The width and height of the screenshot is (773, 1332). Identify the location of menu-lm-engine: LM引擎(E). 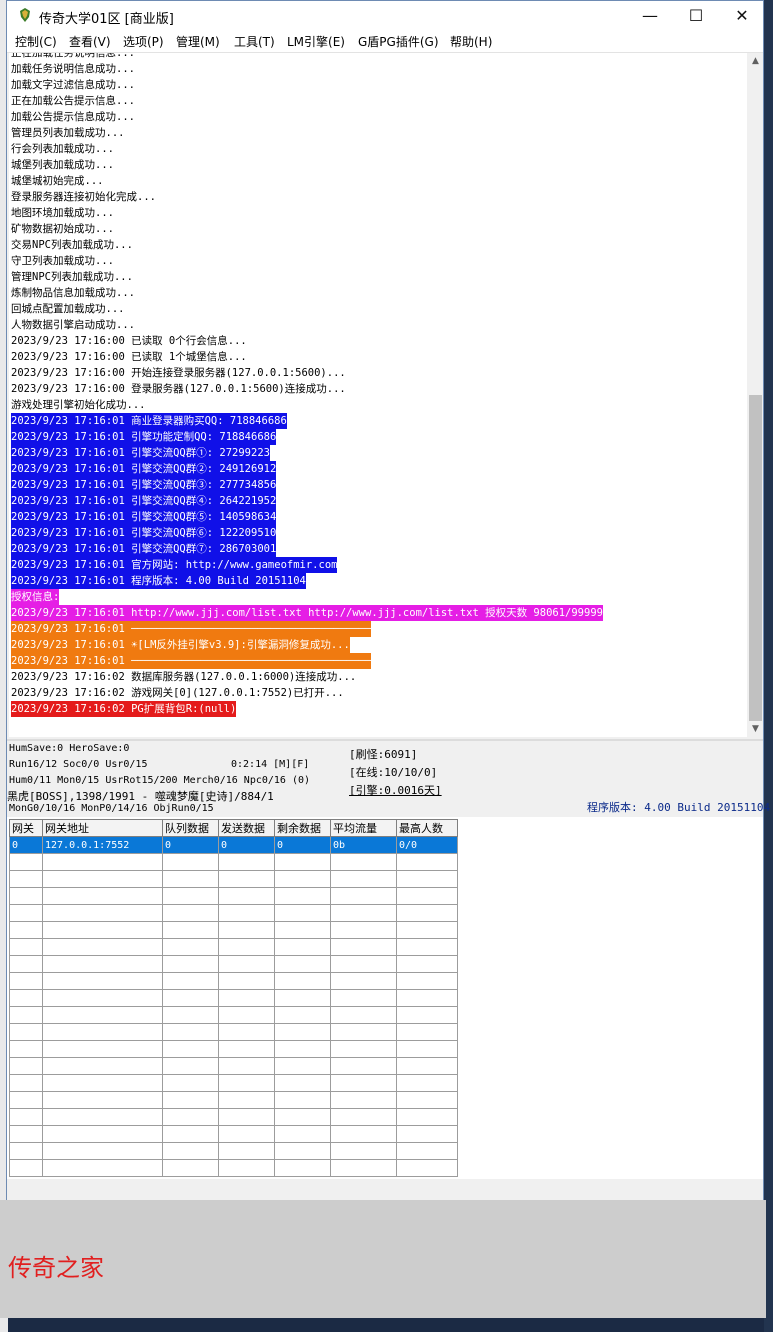
(316, 41).